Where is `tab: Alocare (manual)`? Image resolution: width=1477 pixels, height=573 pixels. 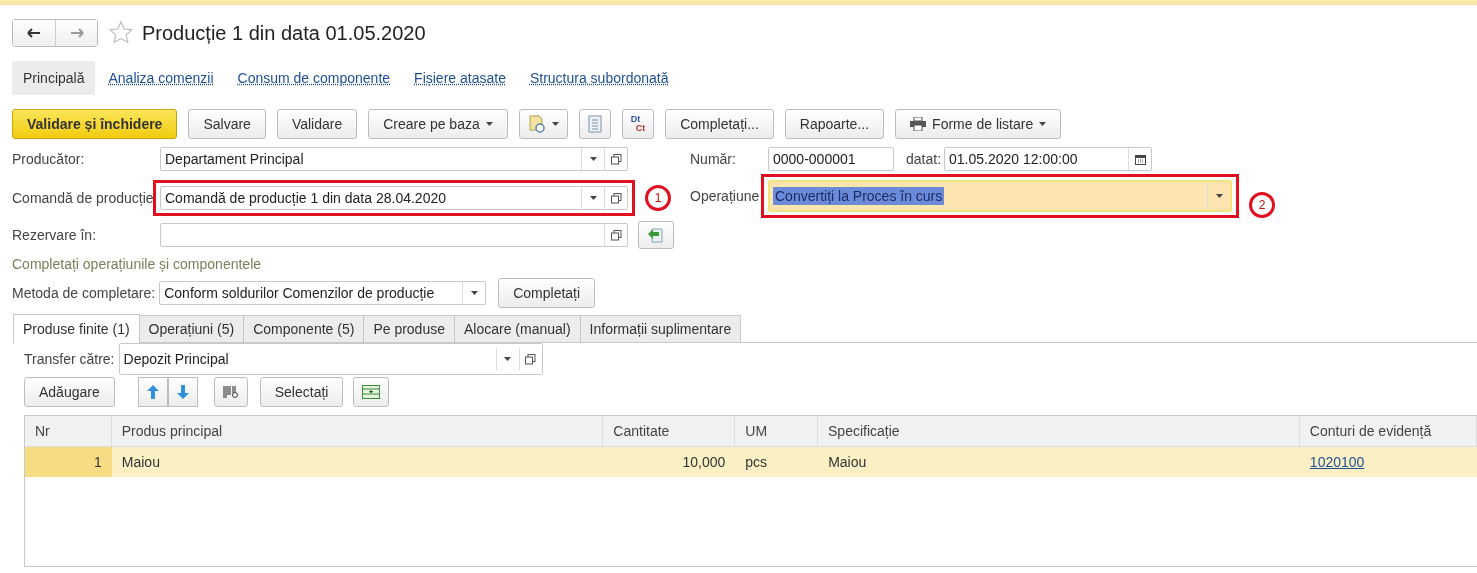
tab: Alocare (manual) is located at coordinates (518, 329).